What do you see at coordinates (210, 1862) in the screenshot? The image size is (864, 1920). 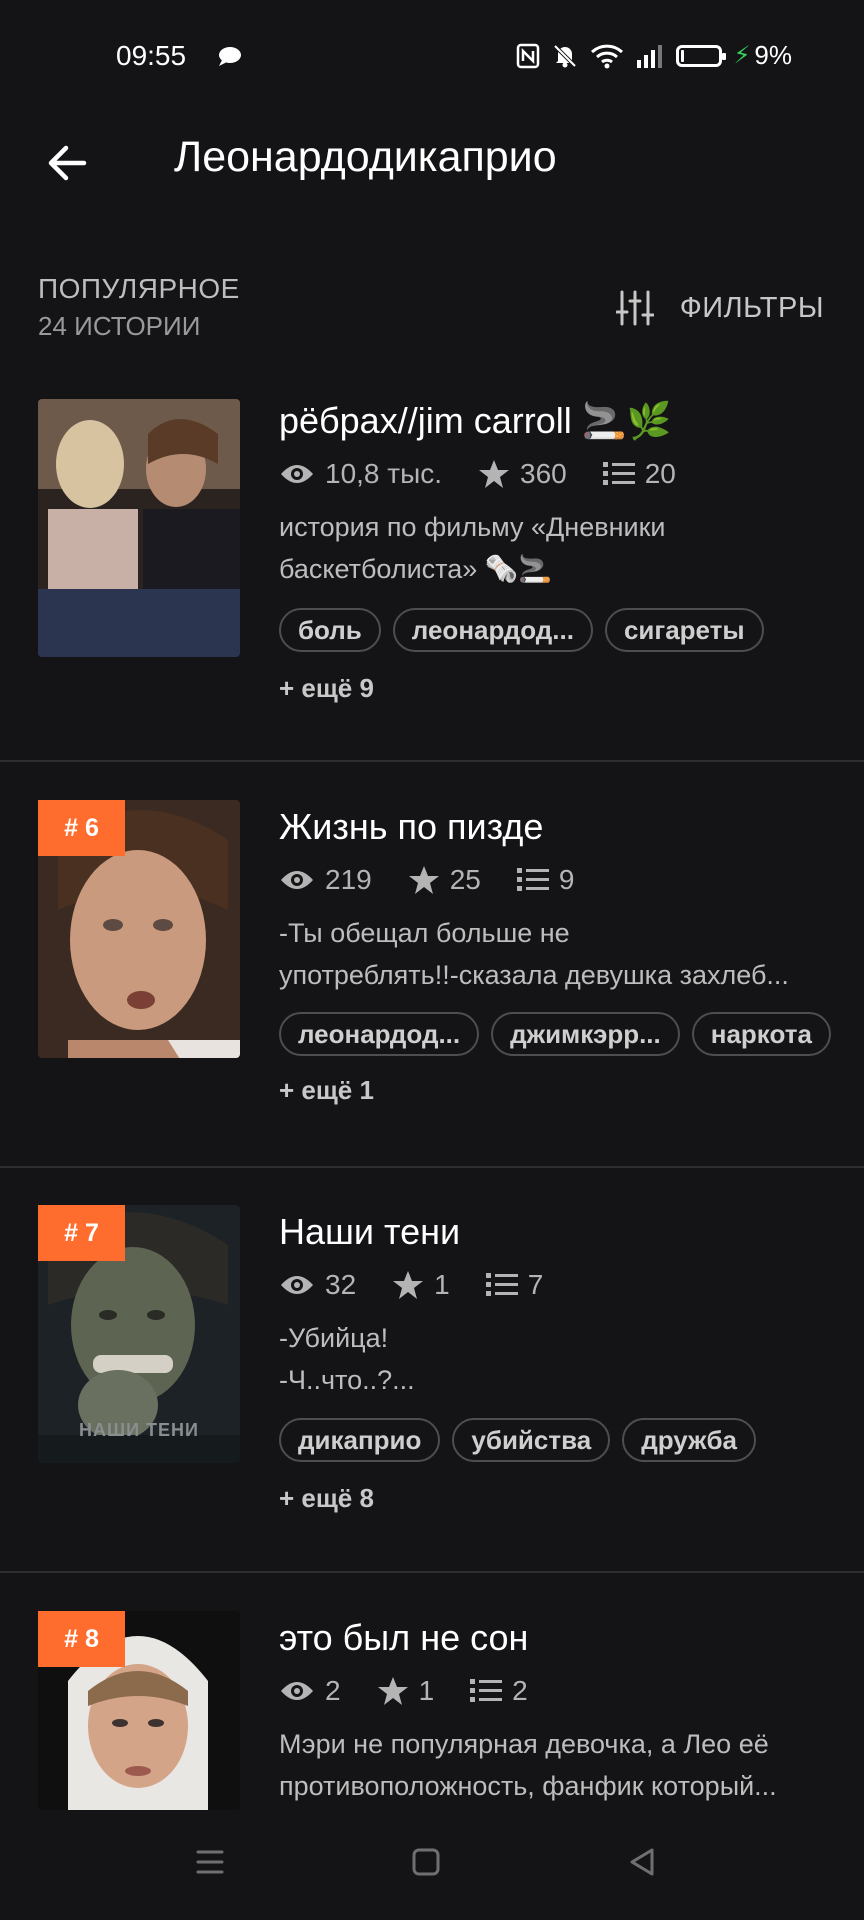 I see `menu-icon` at bounding box center [210, 1862].